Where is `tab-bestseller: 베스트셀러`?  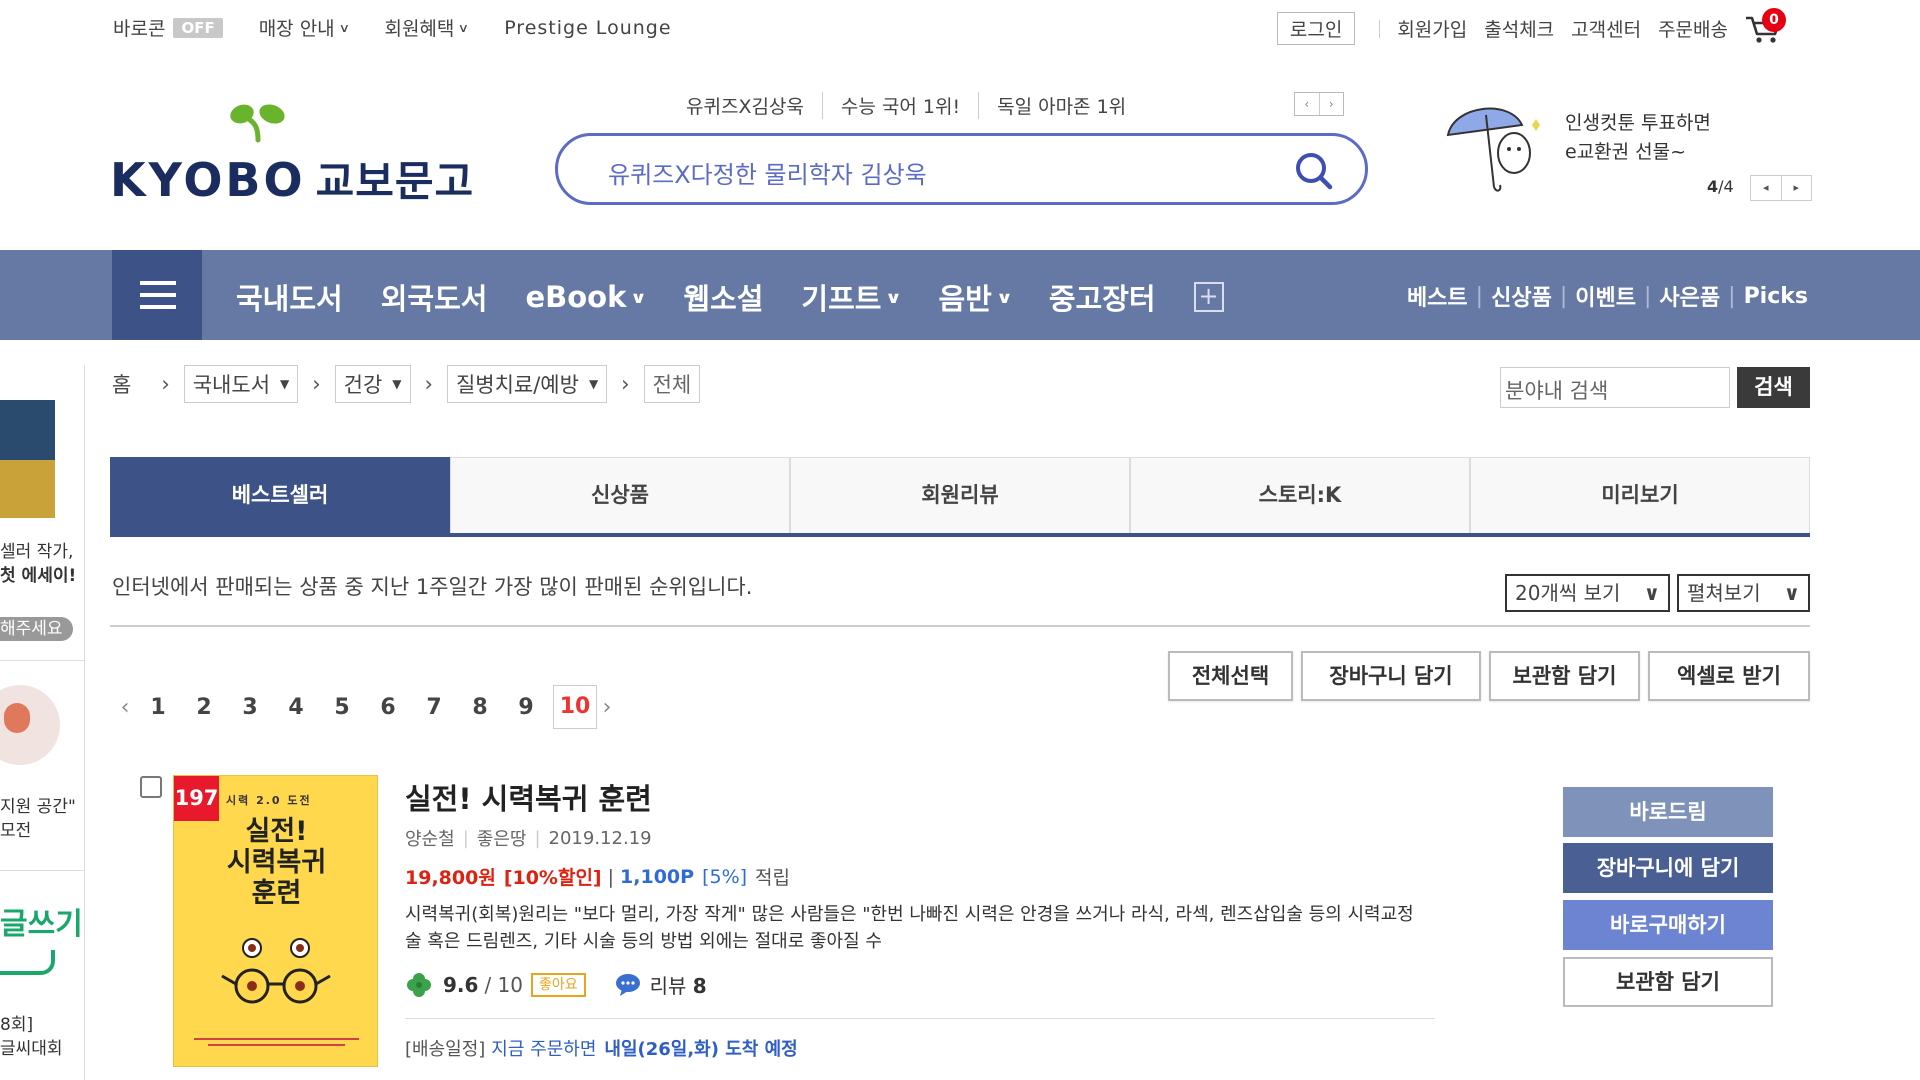
tab-bestseller: 베스트셀러 is located at coordinates (280, 495).